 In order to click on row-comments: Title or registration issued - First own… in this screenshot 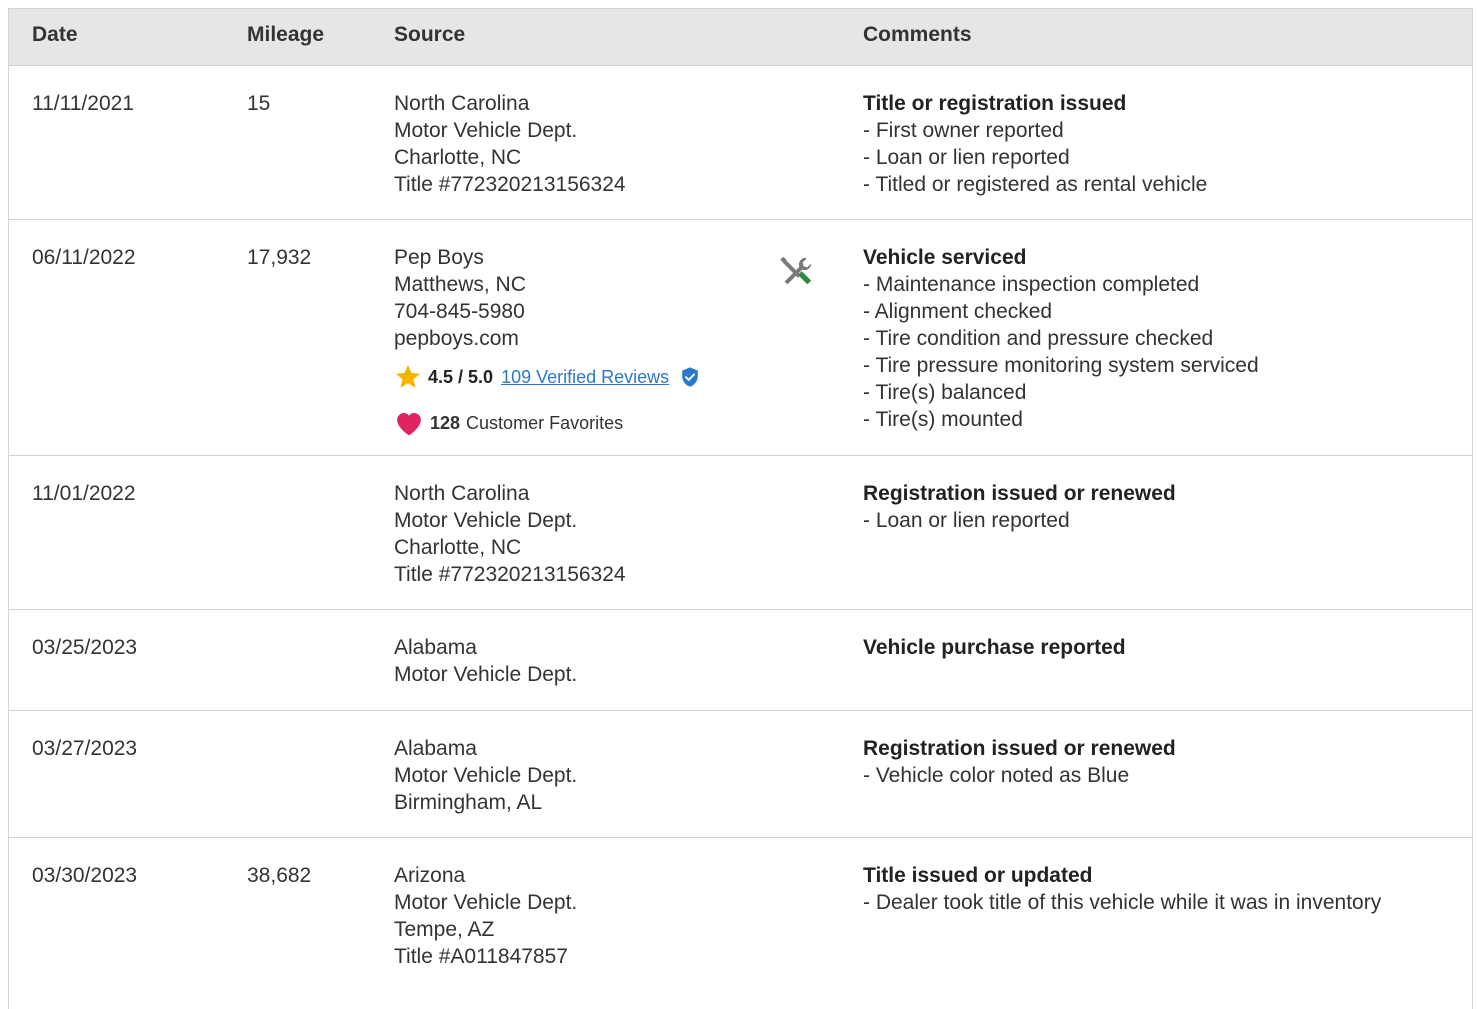, I will do `click(1035, 144)`.